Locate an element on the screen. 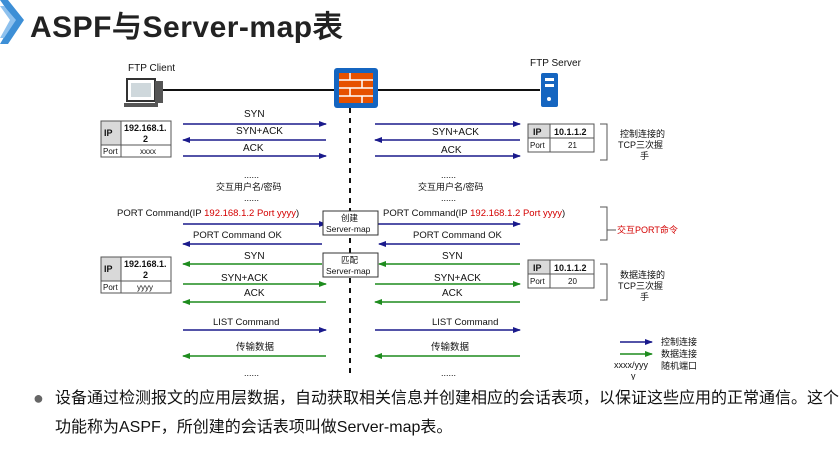 The width and height of the screenshot is (840, 450). annotation-ctrl-line3: 手 is located at coordinates (644, 155).